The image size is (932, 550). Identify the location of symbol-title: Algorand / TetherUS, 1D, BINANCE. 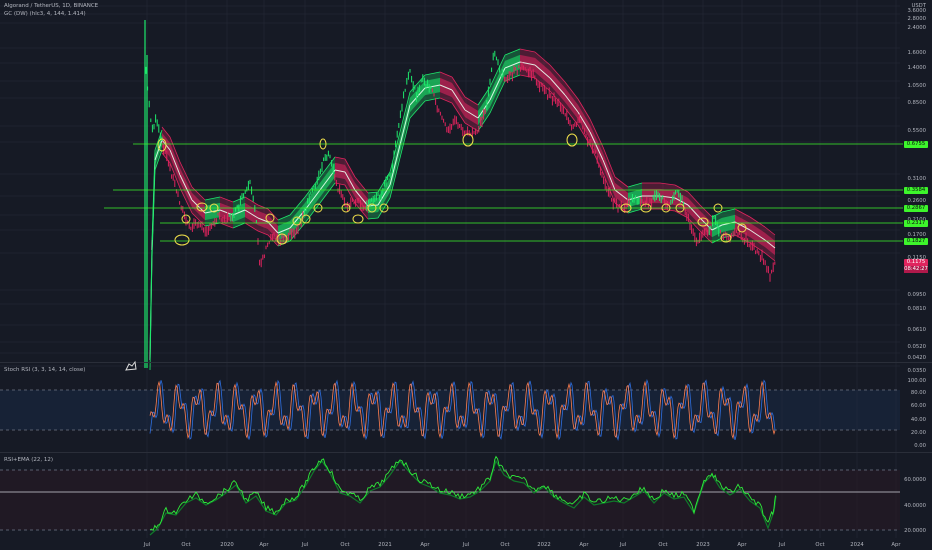
(51, 6).